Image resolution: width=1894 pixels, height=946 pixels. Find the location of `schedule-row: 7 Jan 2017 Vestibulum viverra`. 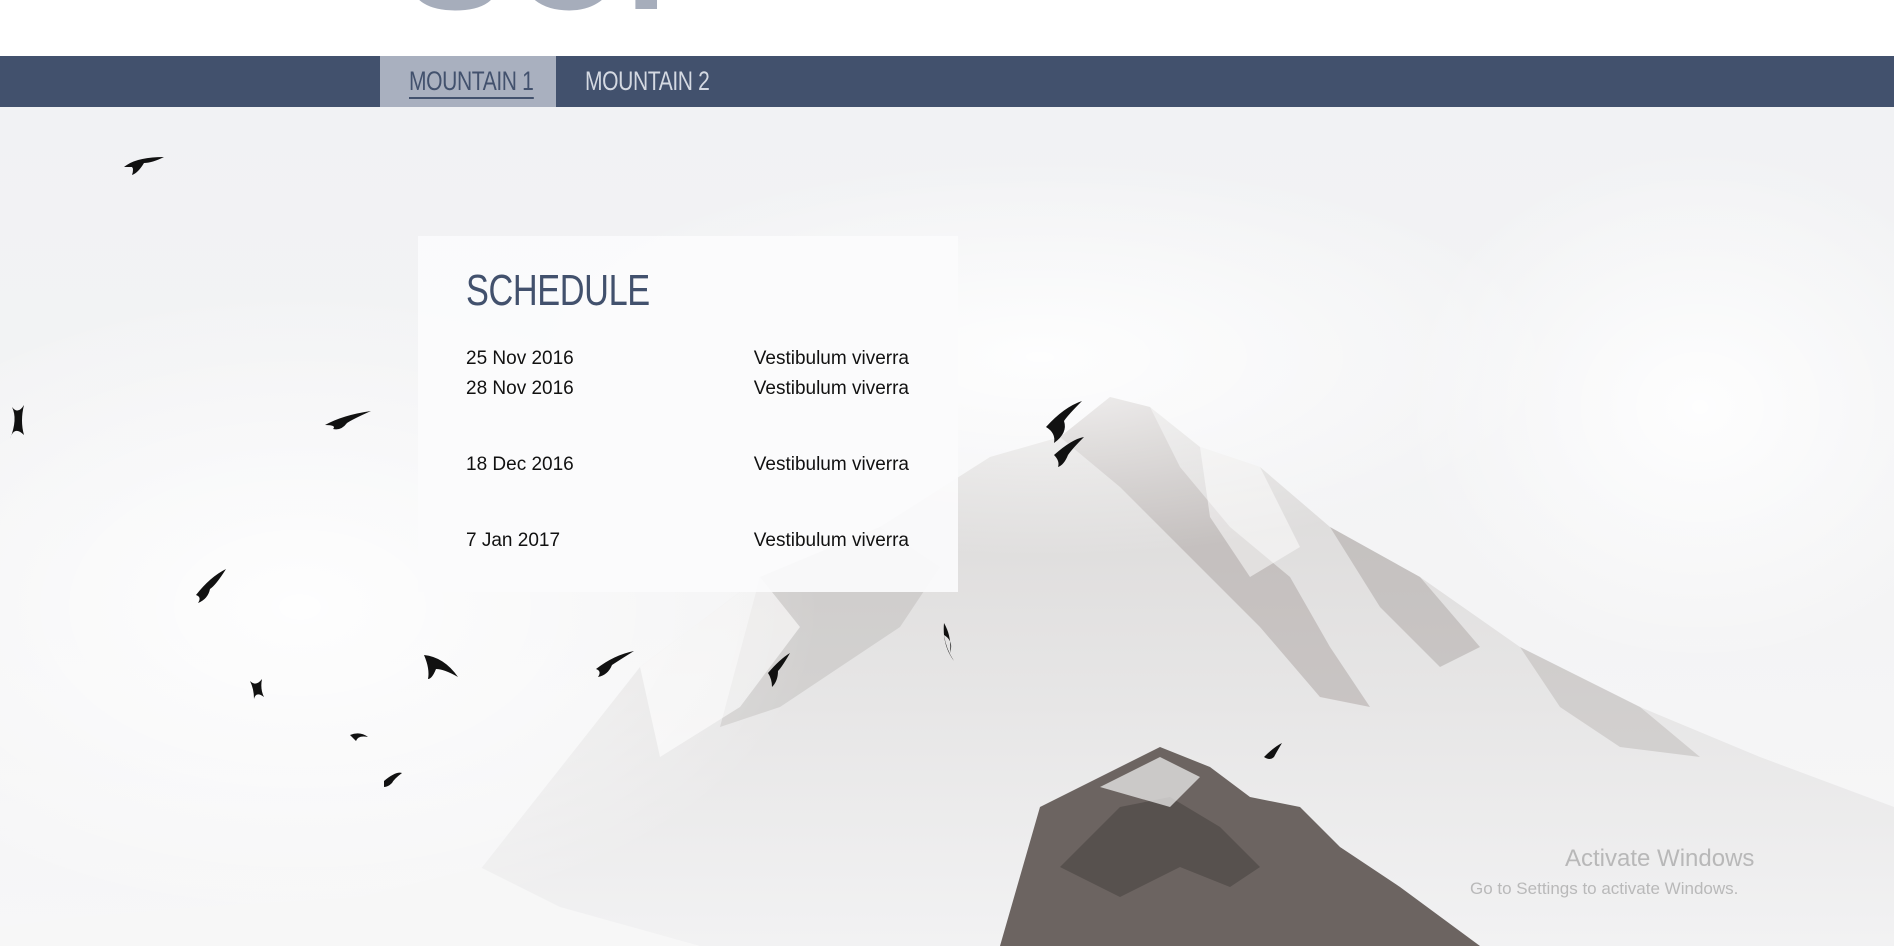

schedule-row: 7 Jan 2017 Vestibulum viverra is located at coordinates (687, 543).